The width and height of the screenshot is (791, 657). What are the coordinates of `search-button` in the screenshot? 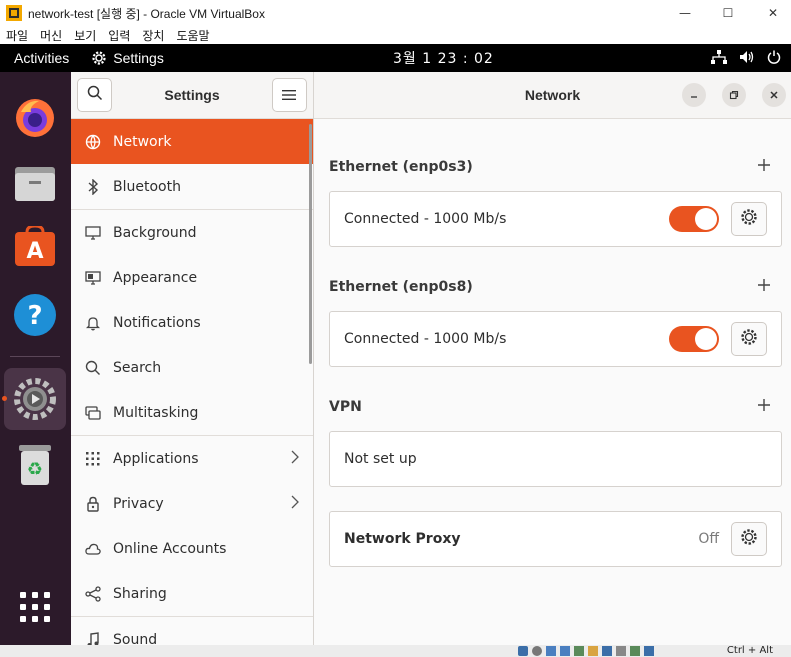 It's located at (94, 95).